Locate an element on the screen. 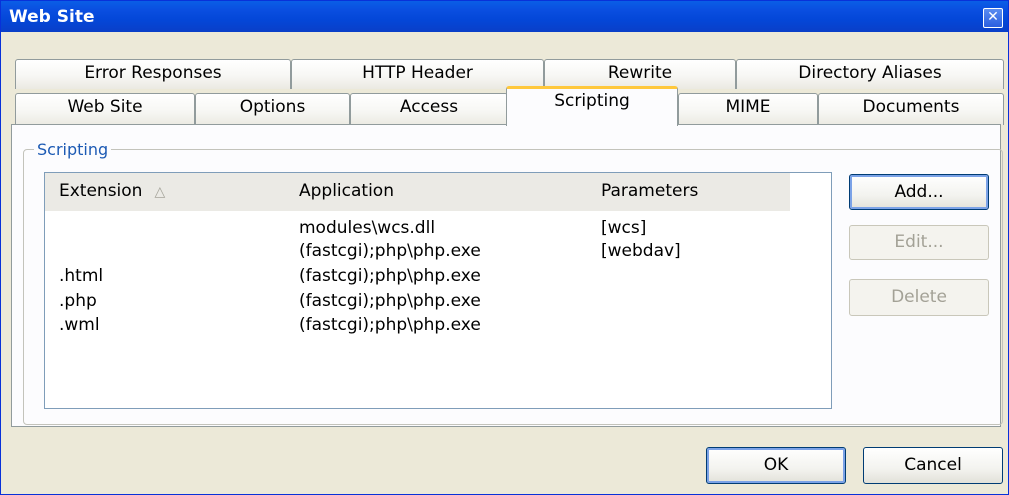 The height and width of the screenshot is (495, 1009). tab-documents: Documents is located at coordinates (911, 109).